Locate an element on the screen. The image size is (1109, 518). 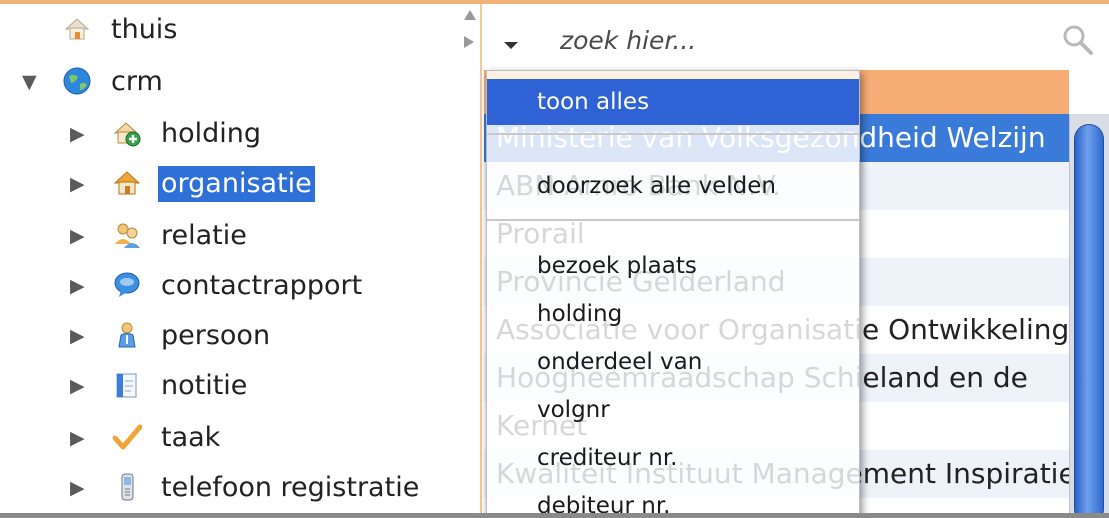
bottom-border is located at coordinates (554, 515).